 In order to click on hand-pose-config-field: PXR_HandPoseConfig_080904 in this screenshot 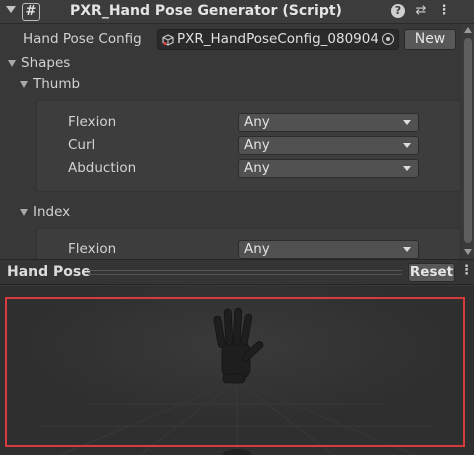, I will do `click(278, 39)`.